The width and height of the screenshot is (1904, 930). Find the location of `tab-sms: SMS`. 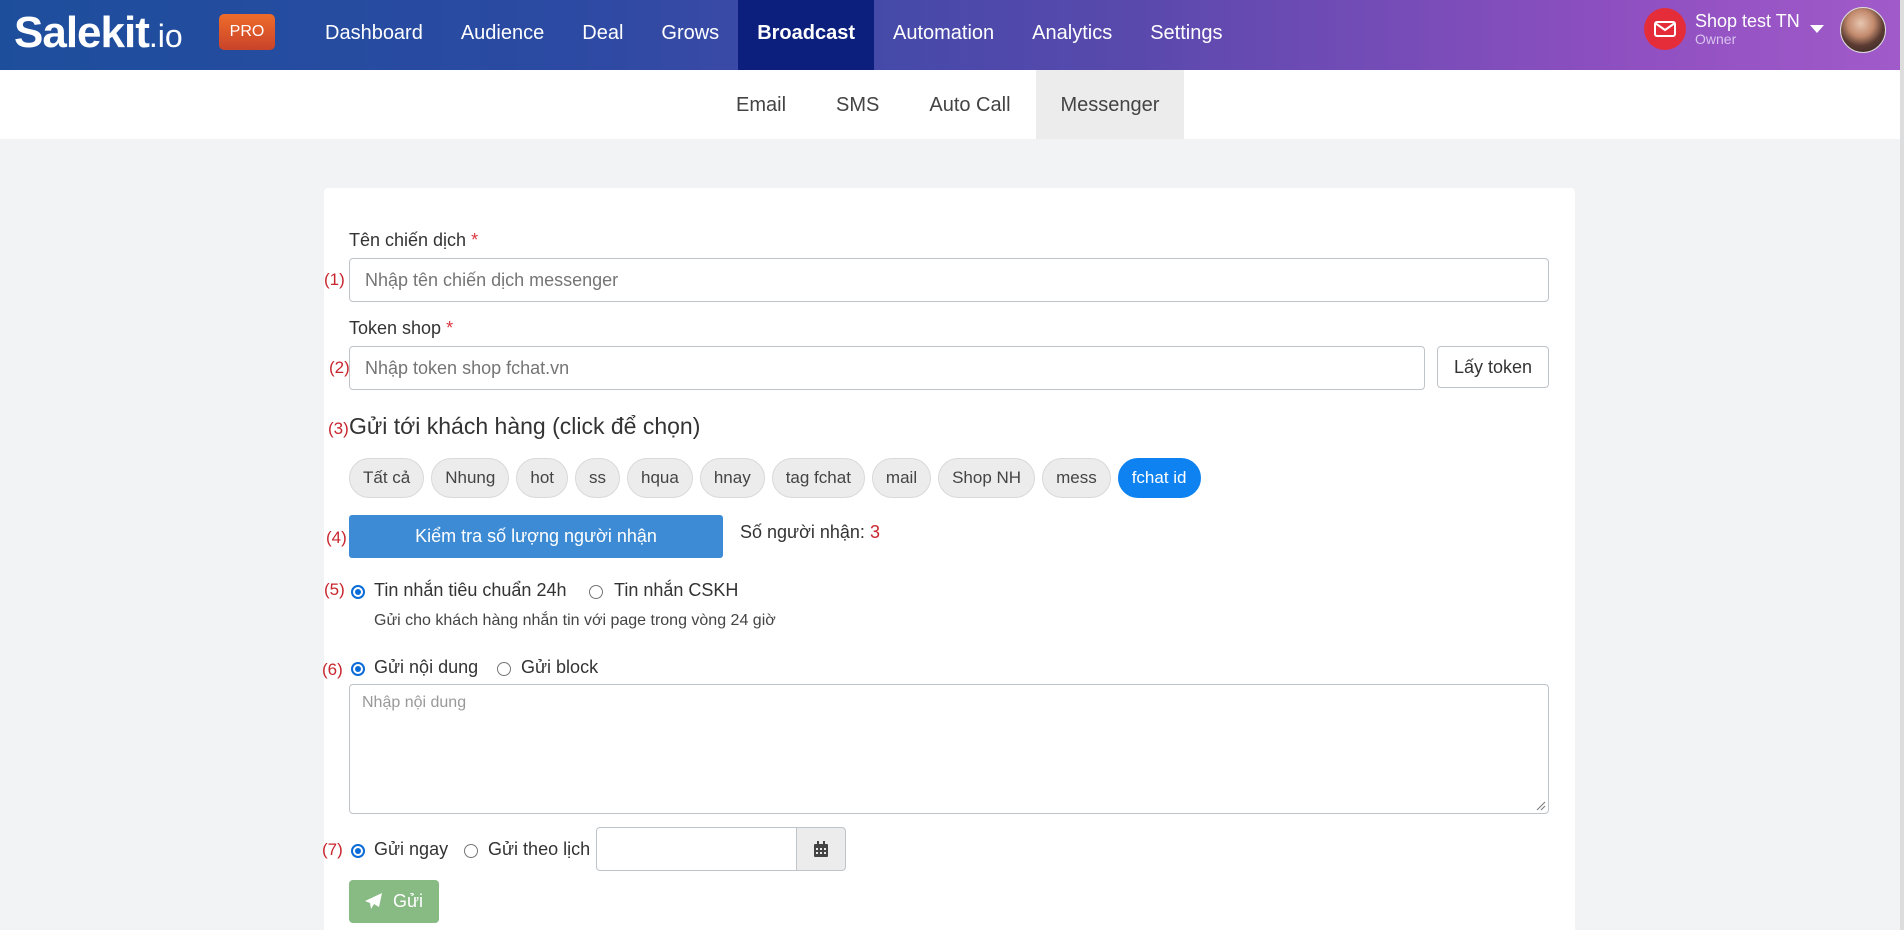

tab-sms: SMS is located at coordinates (857, 104).